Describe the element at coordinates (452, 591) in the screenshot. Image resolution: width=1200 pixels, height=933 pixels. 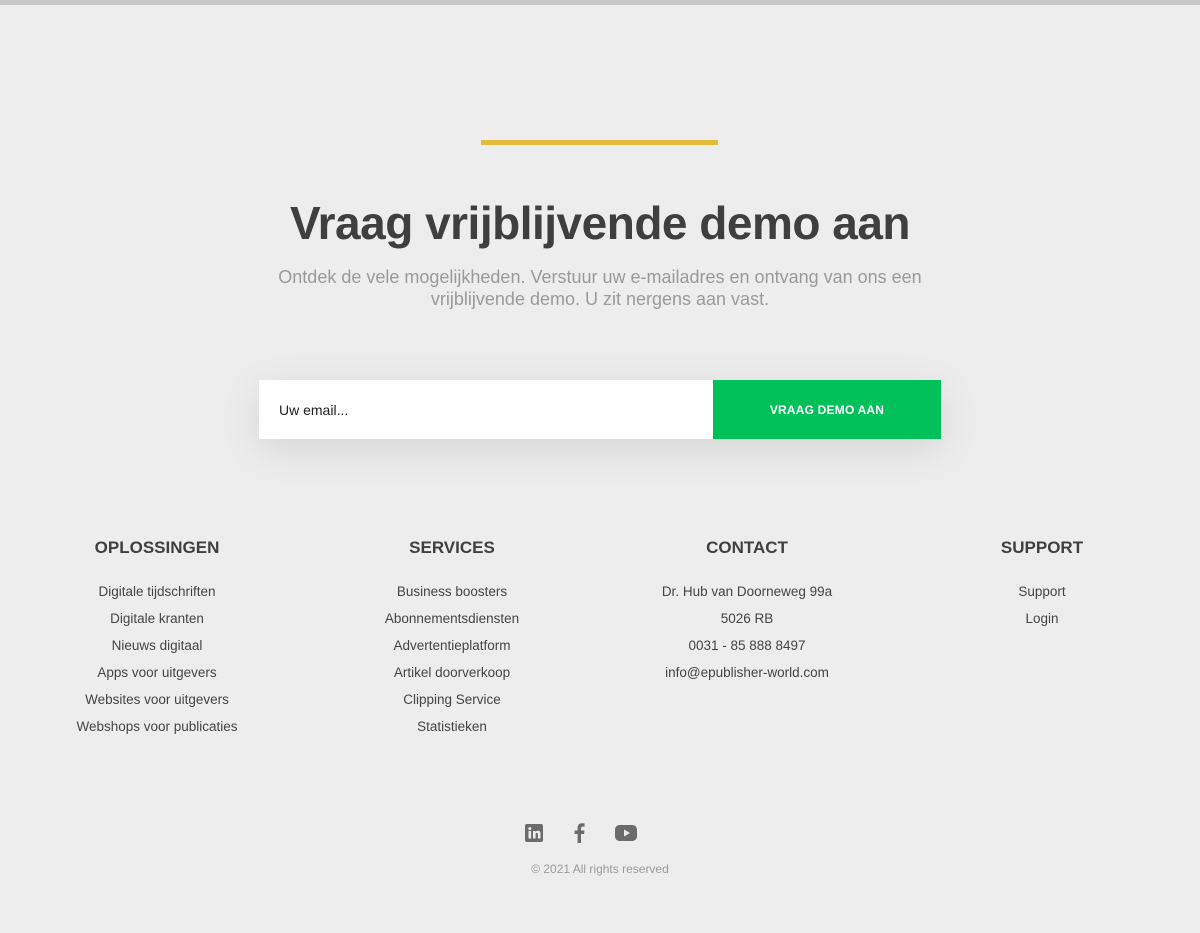
I see `footer-link: Business boosters` at that location.